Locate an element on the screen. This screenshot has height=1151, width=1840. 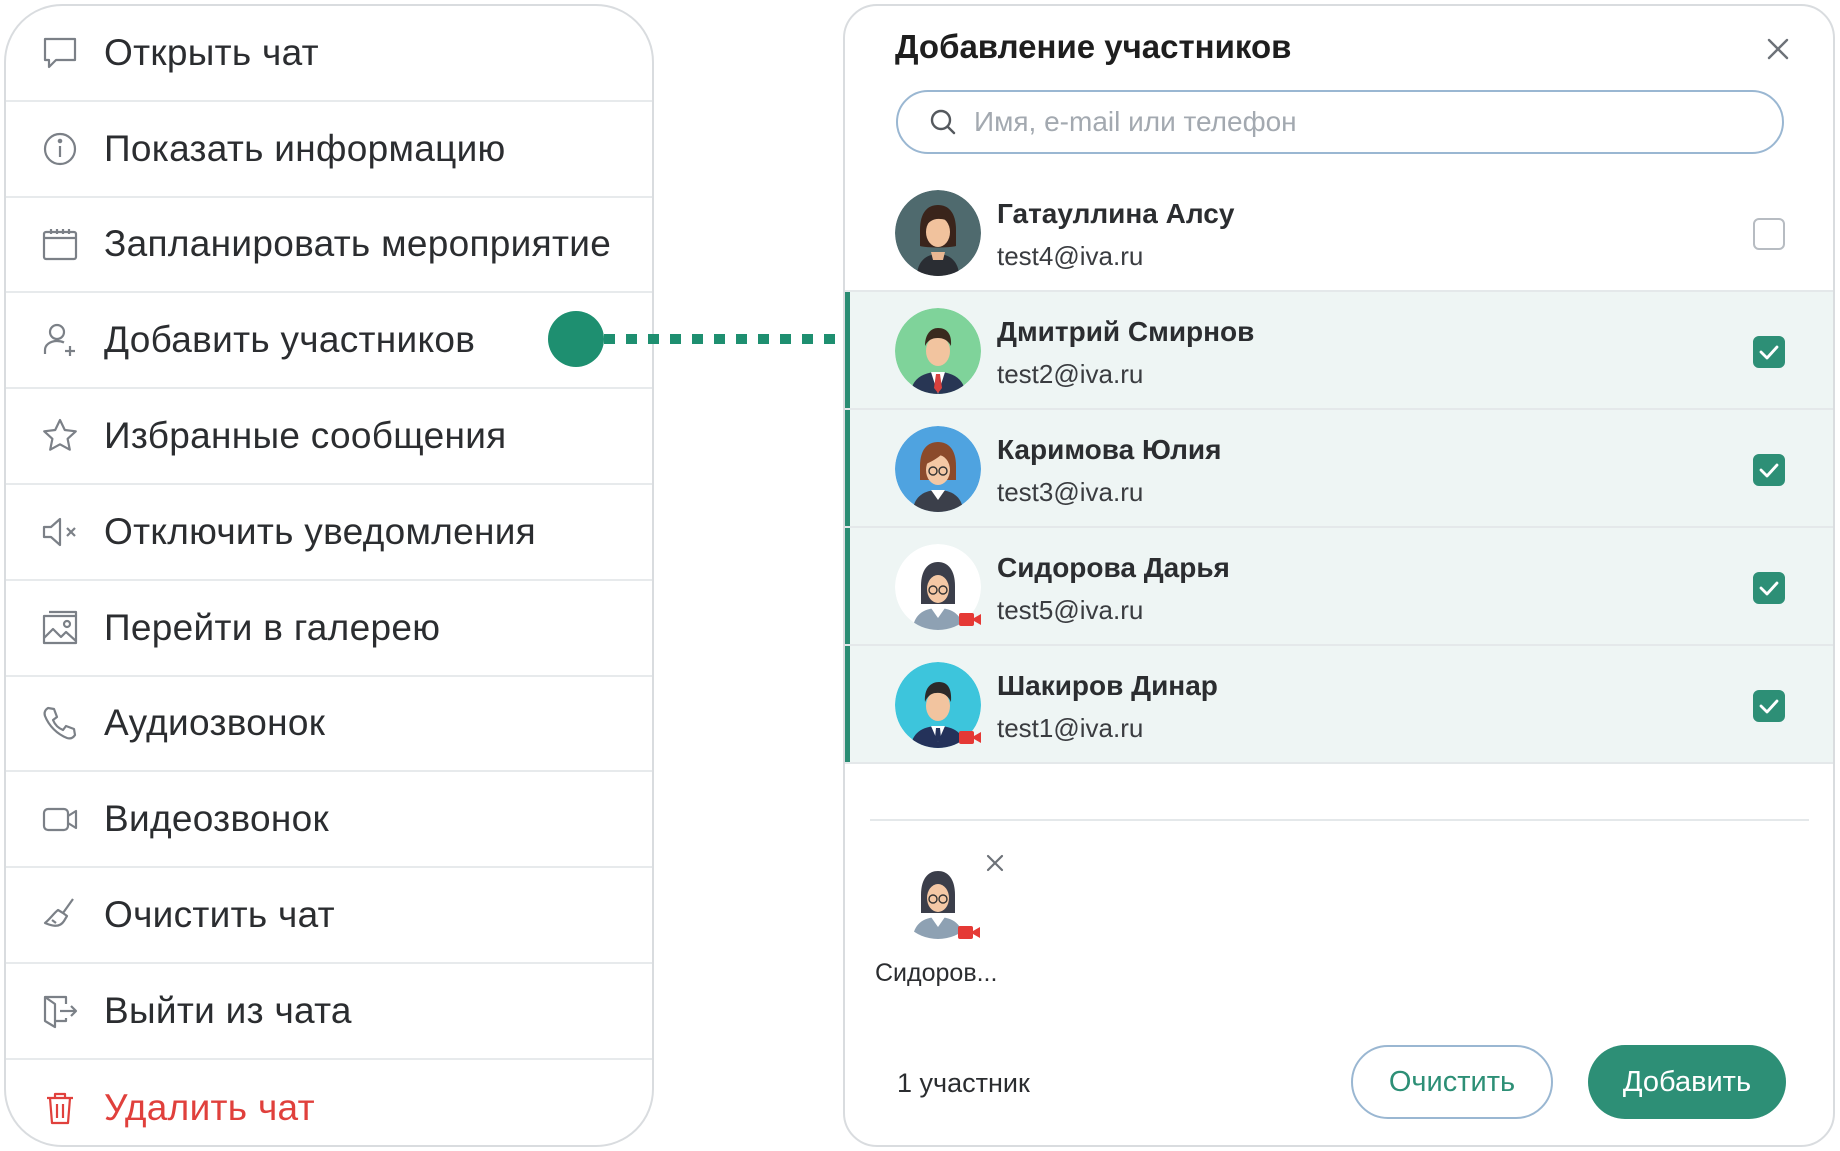
contact-email: test2@iva.ru is located at coordinates (1070, 374).